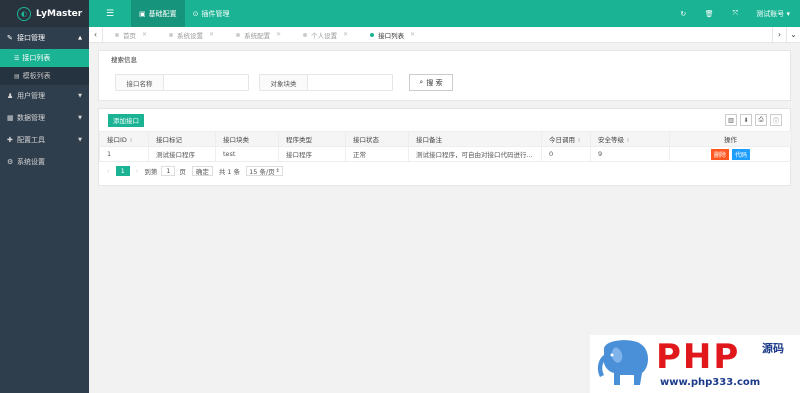  I want to click on tab-basic-config: ▣ 基础配置, so click(158, 13).